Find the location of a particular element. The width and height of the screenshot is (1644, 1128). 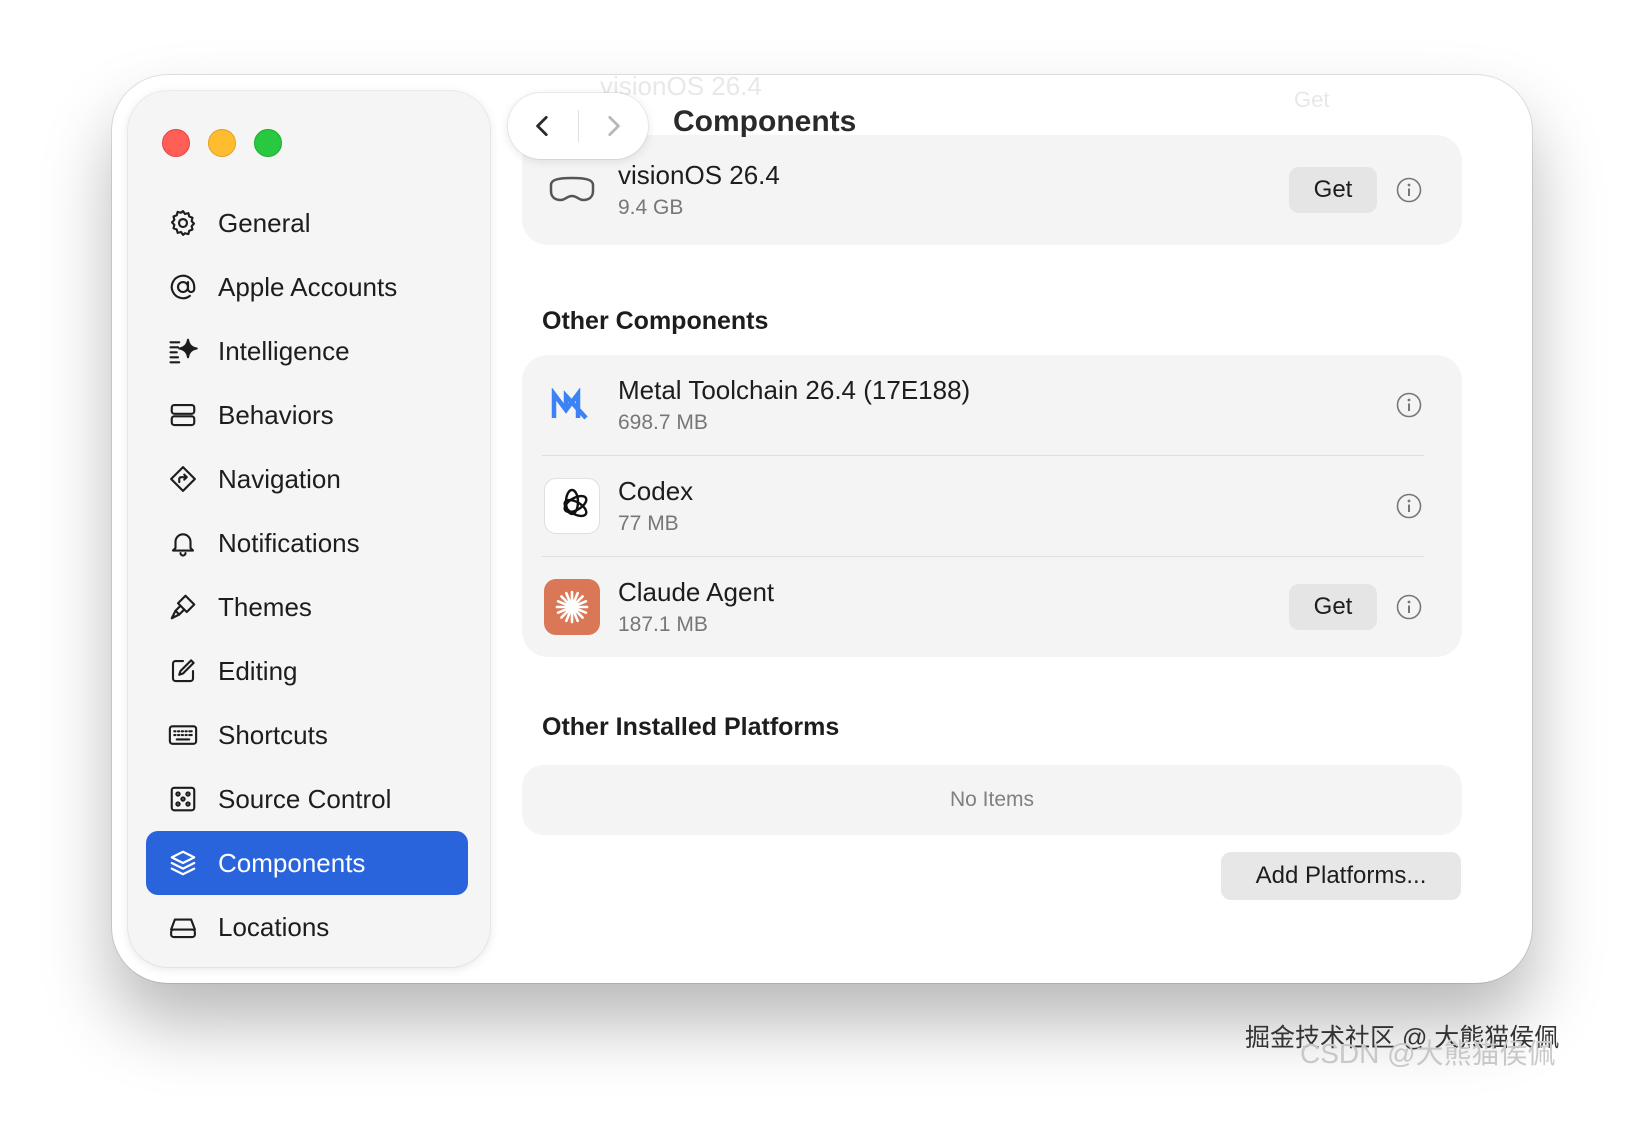

component-name: Metal Toolchain 26.4 (17E188) is located at coordinates (794, 390).